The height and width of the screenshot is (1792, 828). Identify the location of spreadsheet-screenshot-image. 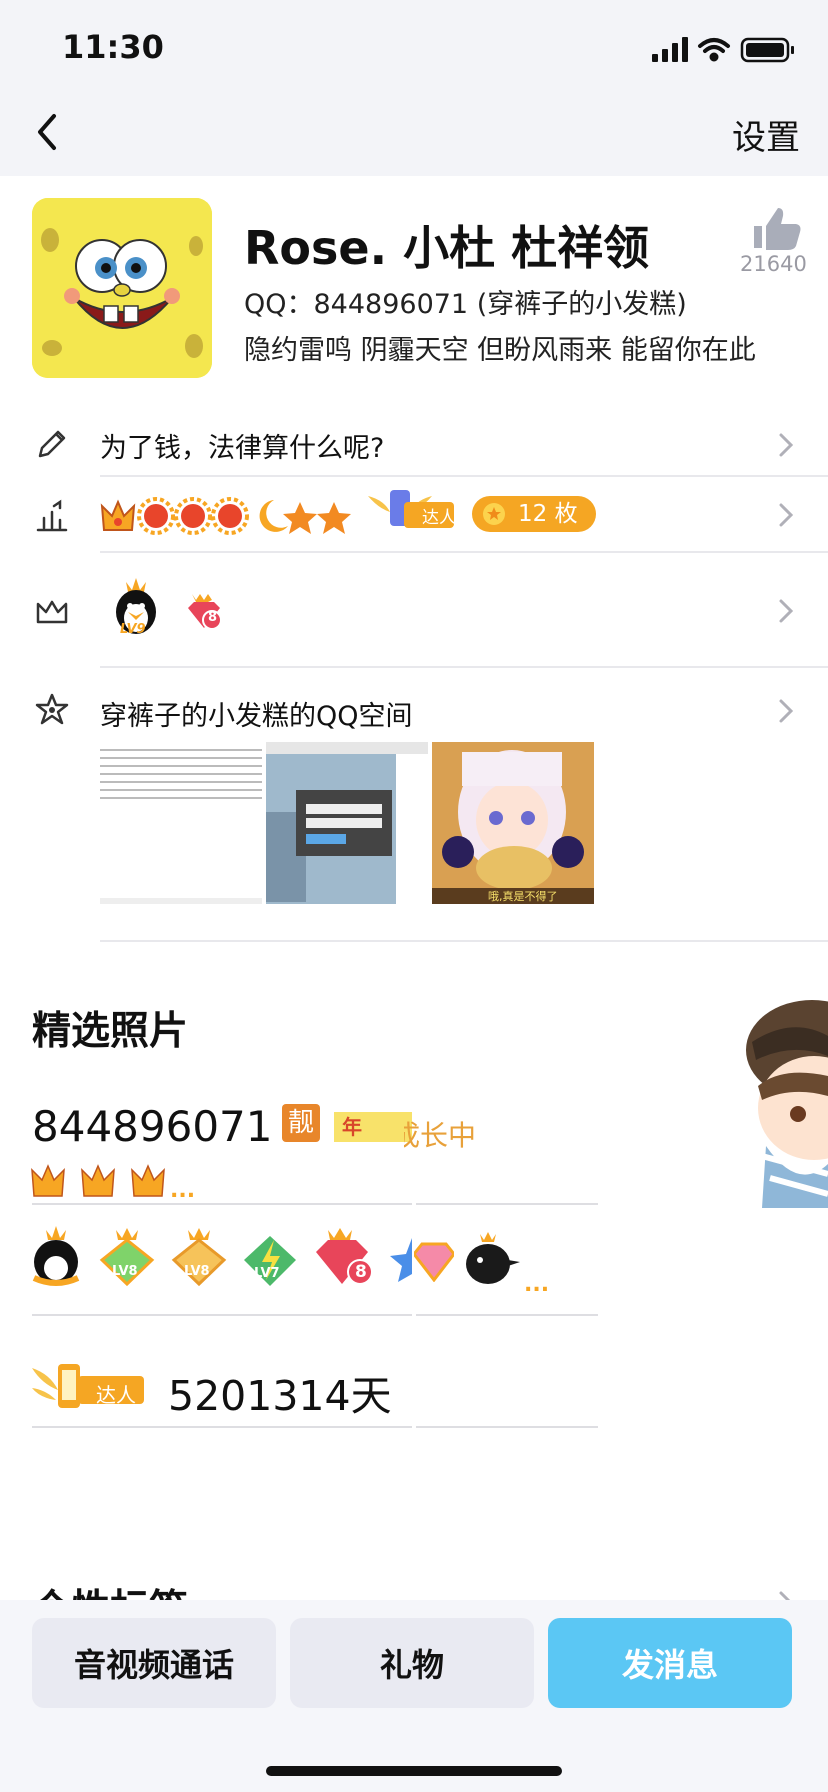
(181, 823).